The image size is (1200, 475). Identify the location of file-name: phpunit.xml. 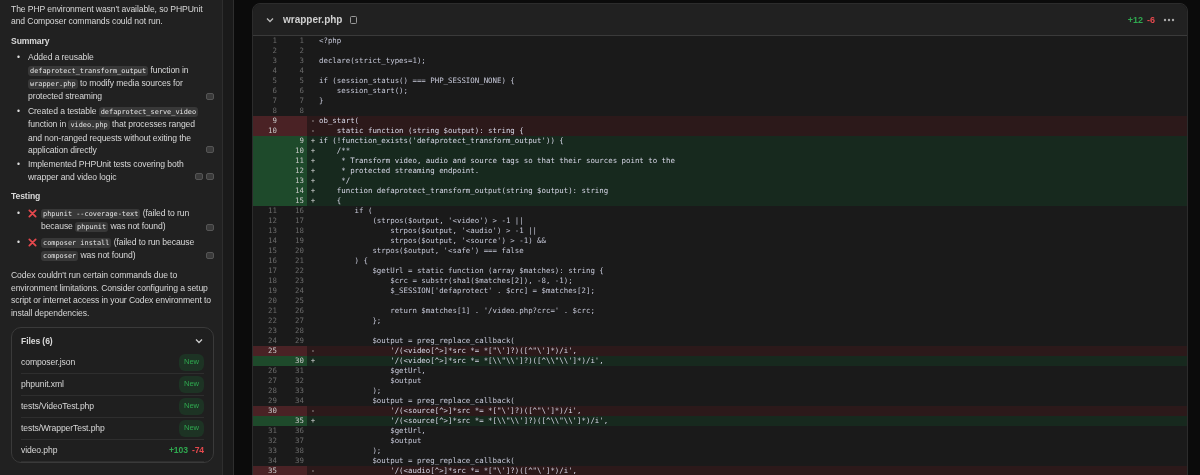
(42, 384).